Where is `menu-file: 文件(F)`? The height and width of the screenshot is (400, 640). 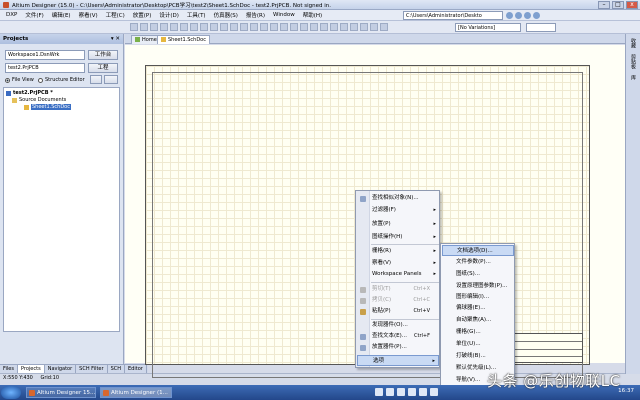 menu-file: 文件(F) is located at coordinates (34, 15).